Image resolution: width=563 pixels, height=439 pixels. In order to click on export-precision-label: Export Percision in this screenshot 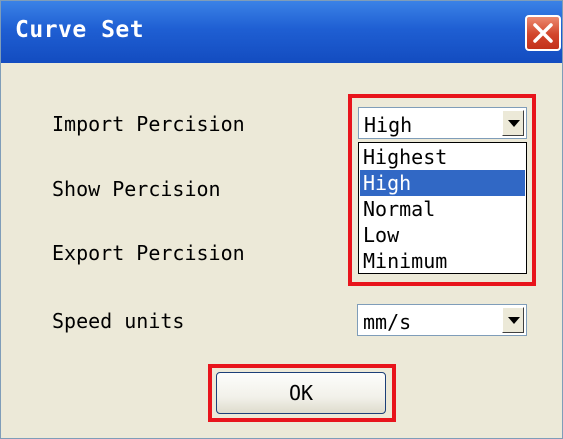, I will do `click(148, 253)`.